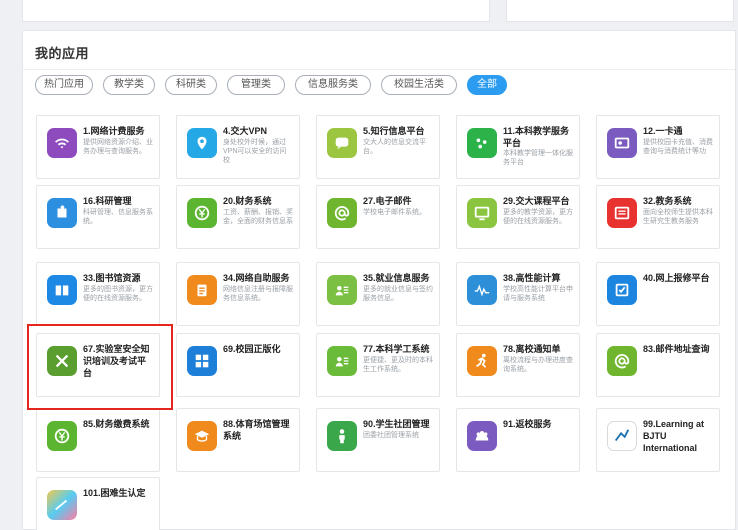  What do you see at coordinates (114, 131) in the screenshot?
I see `app-title: 1.网络计费服务` at bounding box center [114, 131].